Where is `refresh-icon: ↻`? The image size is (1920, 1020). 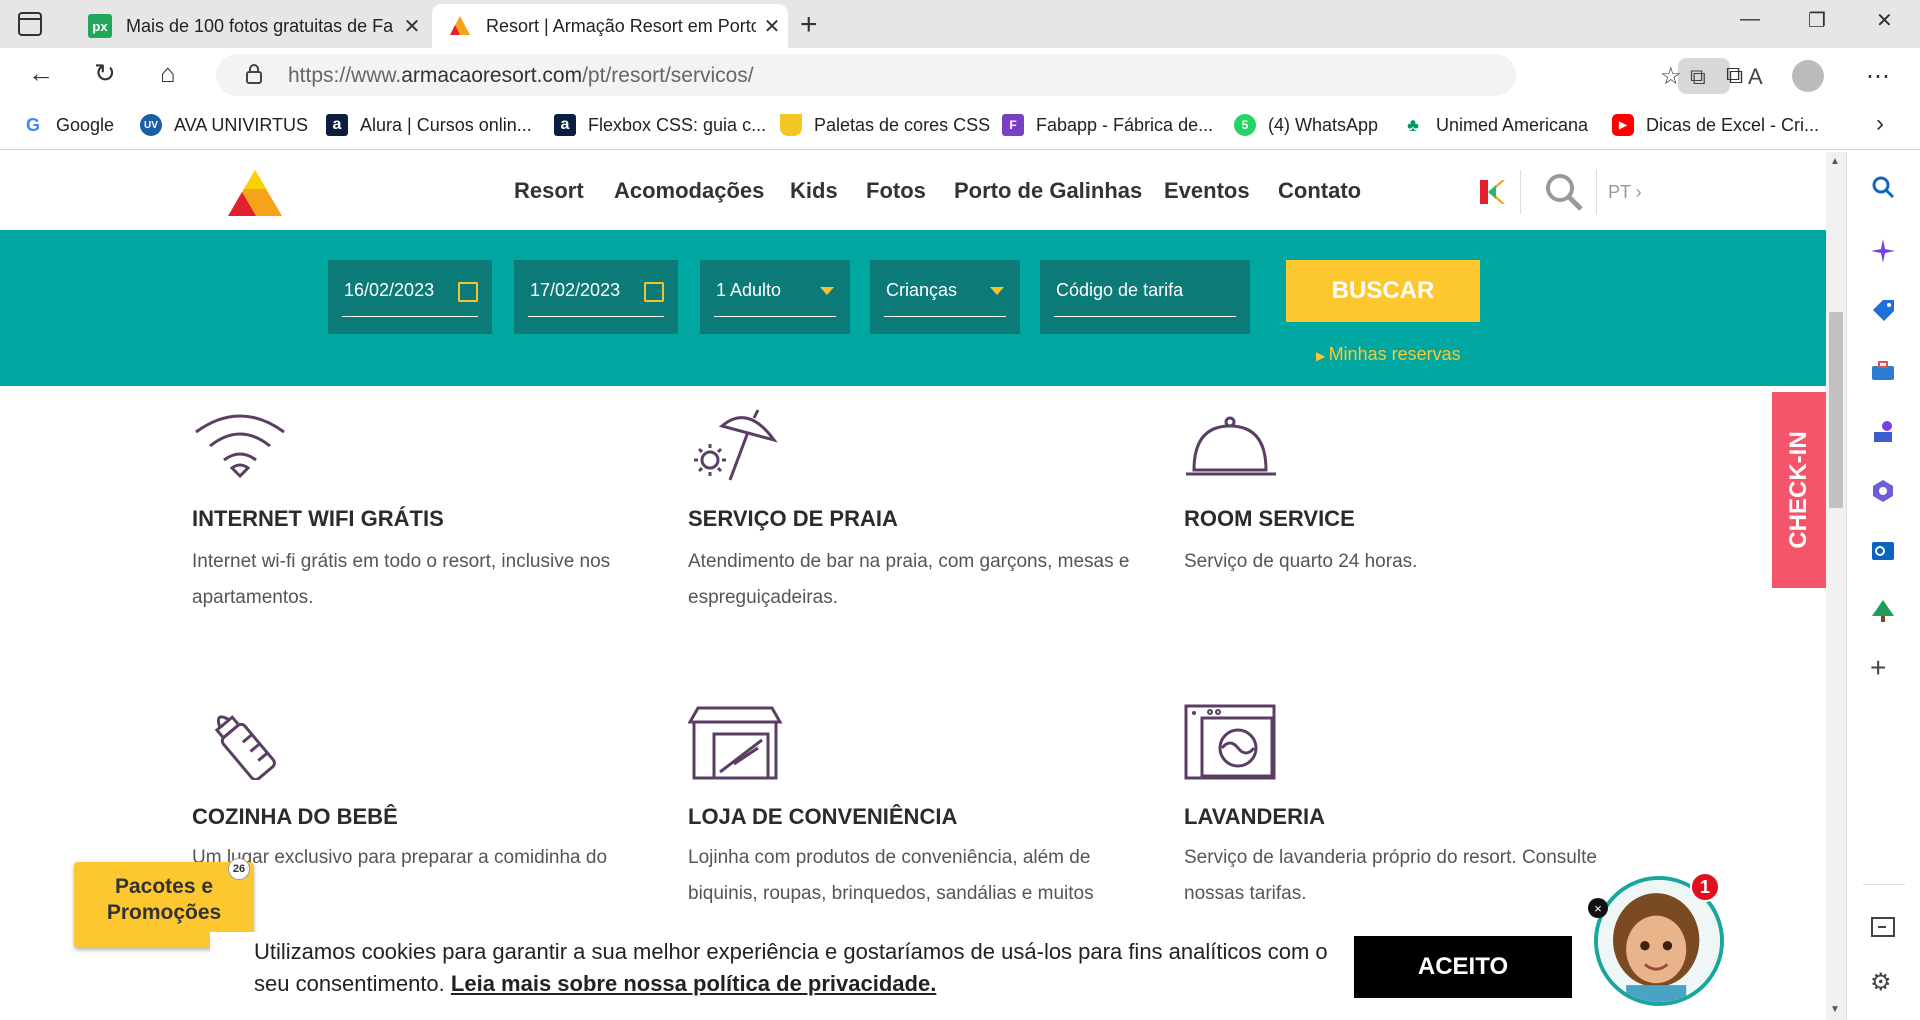 refresh-icon: ↻ is located at coordinates (105, 73).